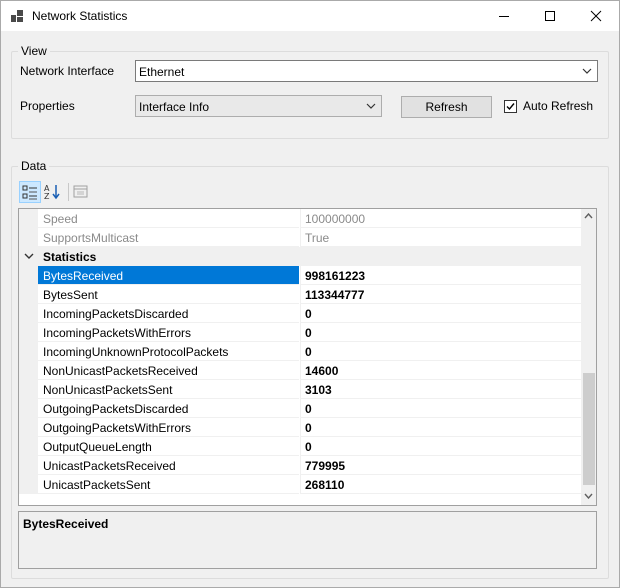  I want to click on svg-text: Z, so click(47, 196).